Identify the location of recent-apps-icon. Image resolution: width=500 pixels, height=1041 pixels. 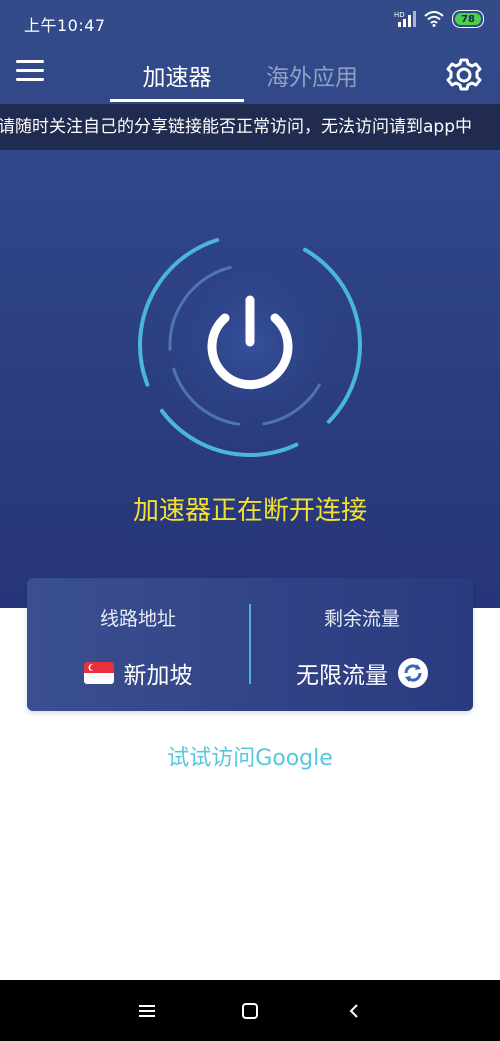
(147, 1010).